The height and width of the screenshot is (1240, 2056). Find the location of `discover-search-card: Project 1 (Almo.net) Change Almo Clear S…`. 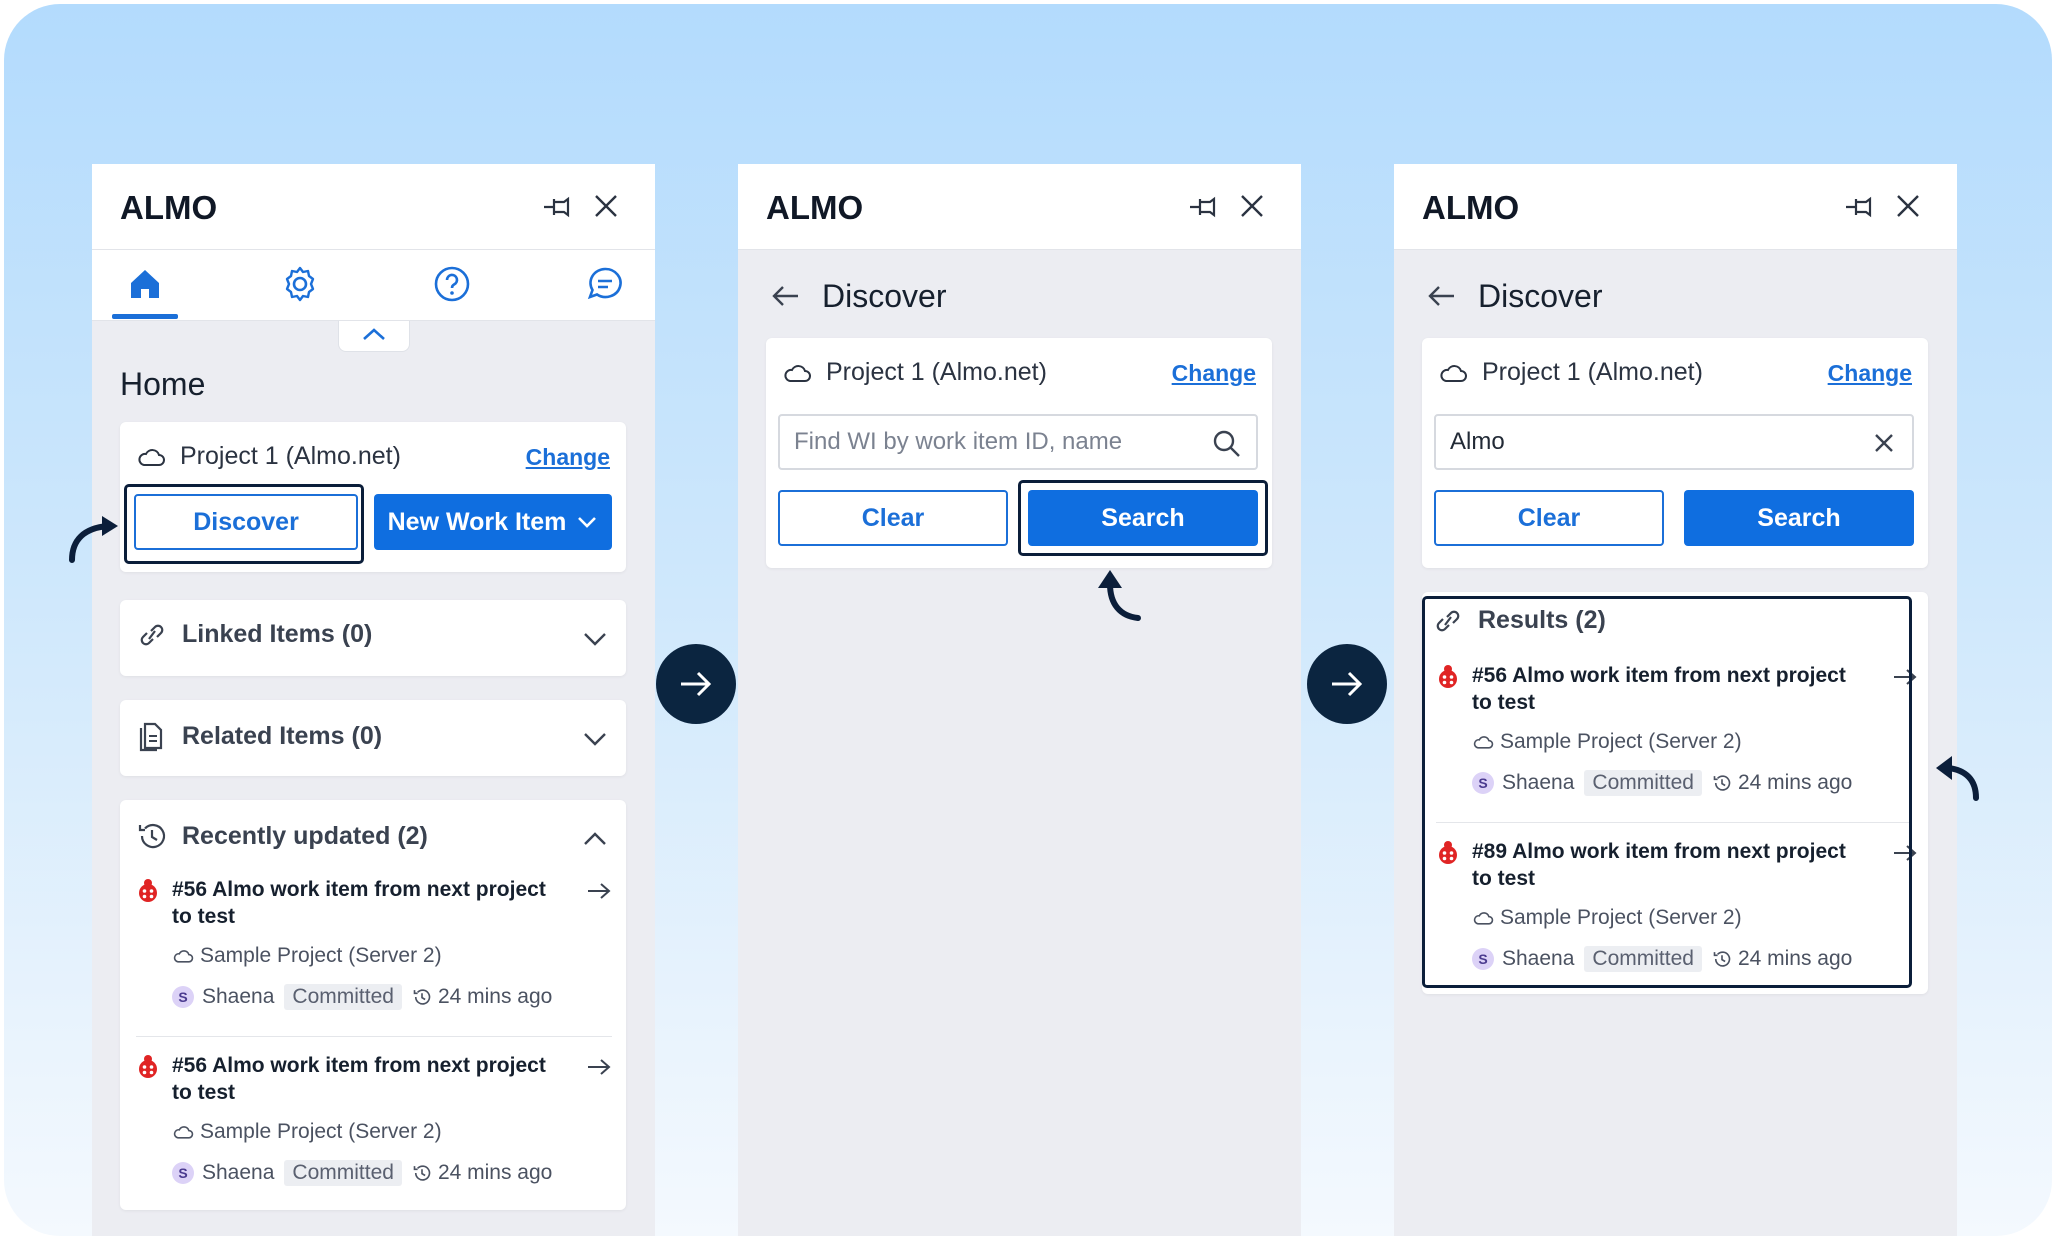

discover-search-card: Project 1 (Almo.net) Change Almo Clear S… is located at coordinates (1675, 453).